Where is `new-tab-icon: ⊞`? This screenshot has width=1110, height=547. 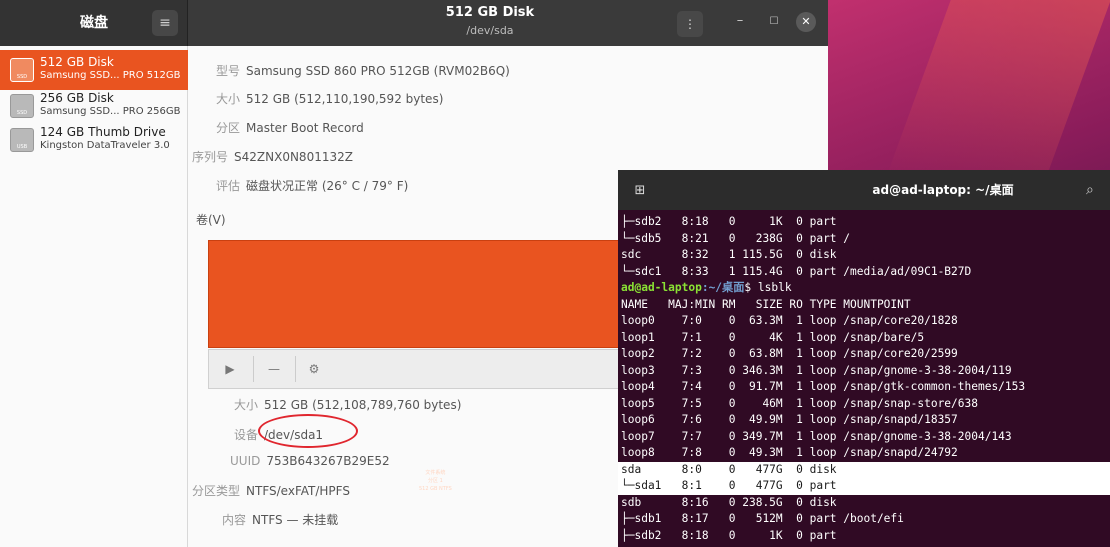 new-tab-icon: ⊞ is located at coordinates (640, 191).